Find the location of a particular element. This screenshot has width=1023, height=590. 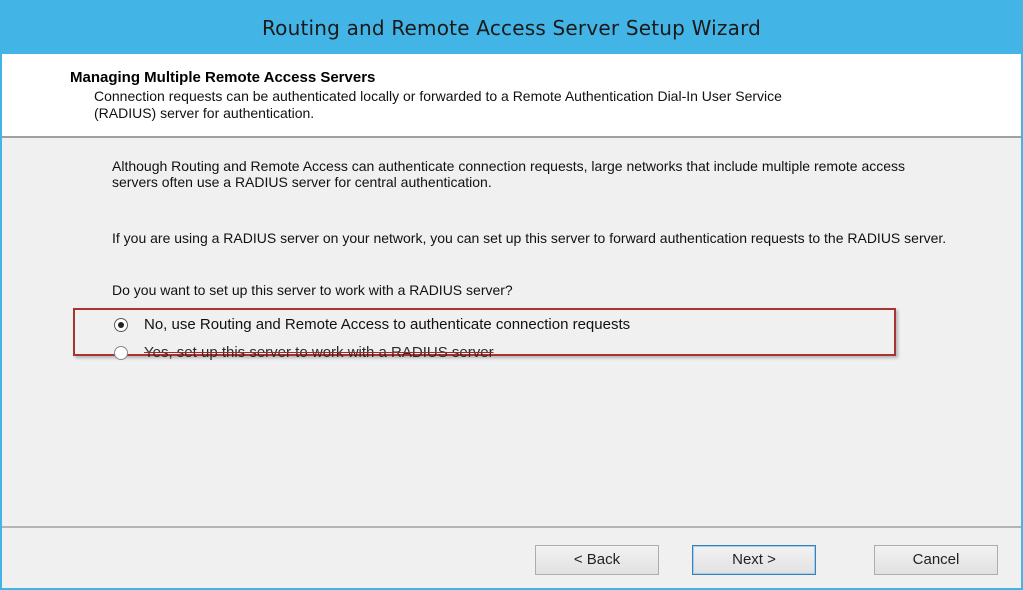

cancel-button: Cancel is located at coordinates (936, 560).